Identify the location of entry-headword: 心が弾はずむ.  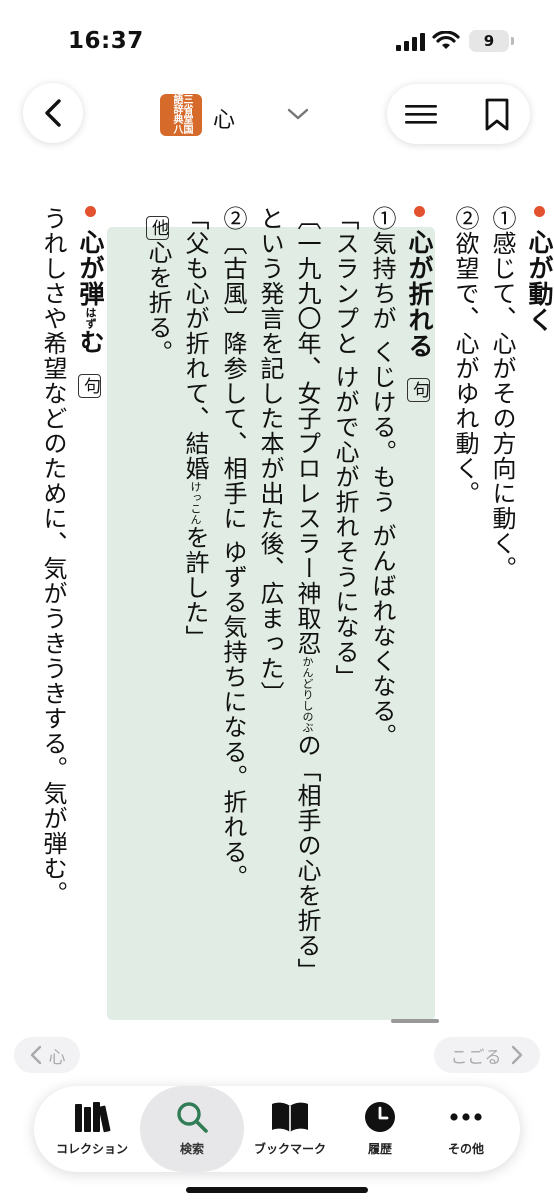
(90, 292).